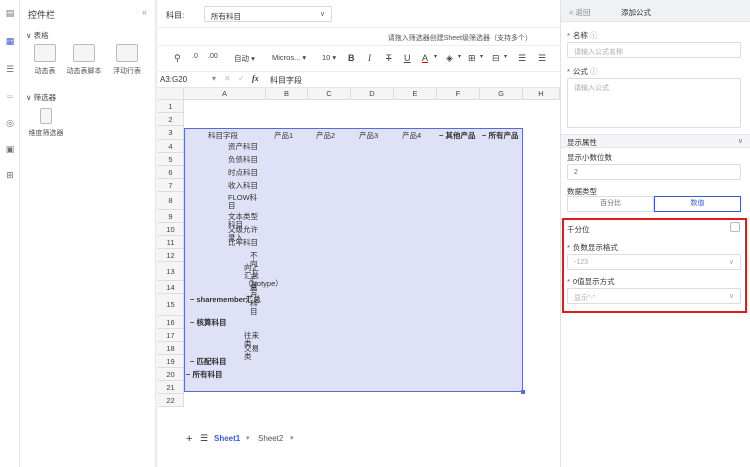 The height and width of the screenshot is (467, 750). What do you see at coordinates (368, 135) in the screenshot?
I see `cell-d3: 产品3` at bounding box center [368, 135].